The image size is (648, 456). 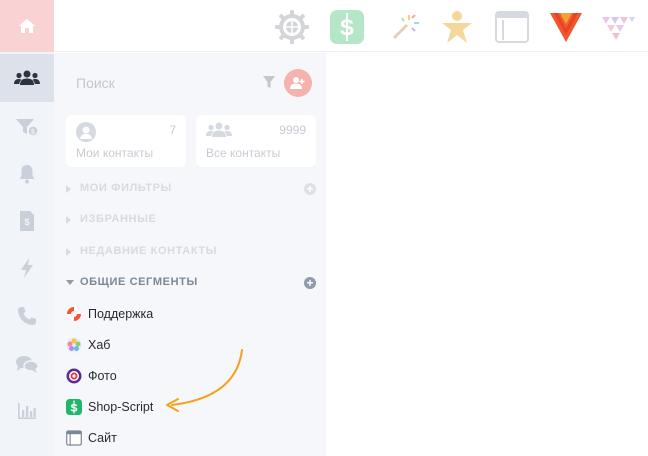 I want to click on chat-icon, so click(x=27, y=364).